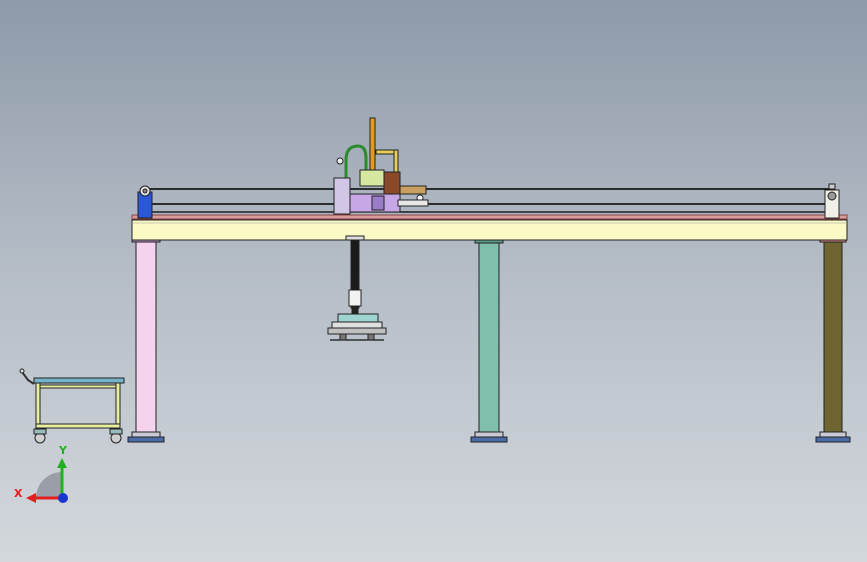  Describe the element at coordinates (833, 434) in the screenshot. I see `leg-right-foot` at that location.